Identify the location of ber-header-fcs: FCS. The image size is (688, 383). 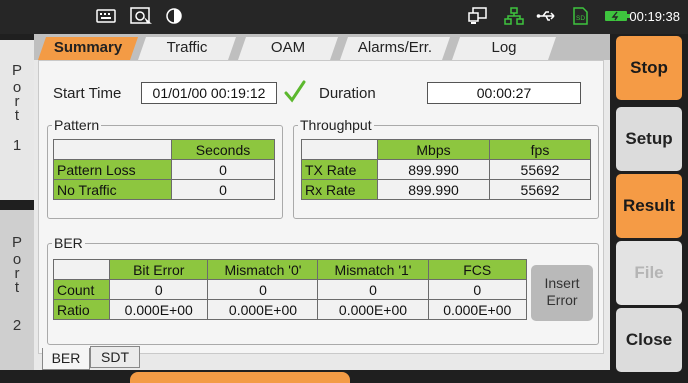
(477, 269).